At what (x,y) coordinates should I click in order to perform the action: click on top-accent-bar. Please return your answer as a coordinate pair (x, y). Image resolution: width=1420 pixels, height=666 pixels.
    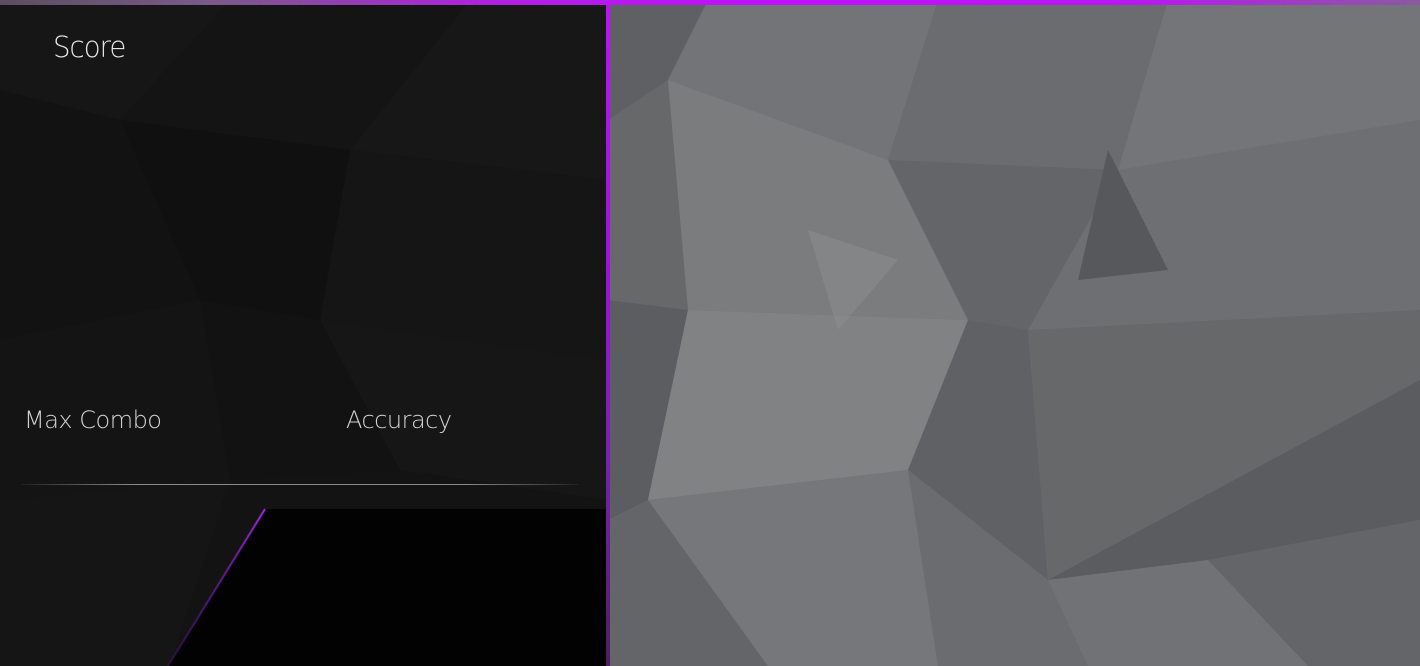
    Looking at the image, I should click on (710, 2).